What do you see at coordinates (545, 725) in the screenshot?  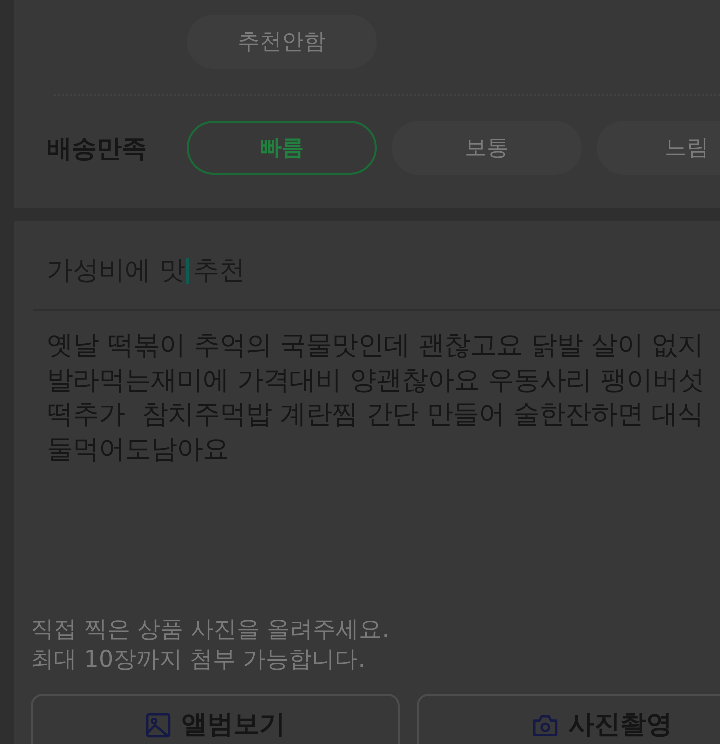 I see `camera-icon` at bounding box center [545, 725].